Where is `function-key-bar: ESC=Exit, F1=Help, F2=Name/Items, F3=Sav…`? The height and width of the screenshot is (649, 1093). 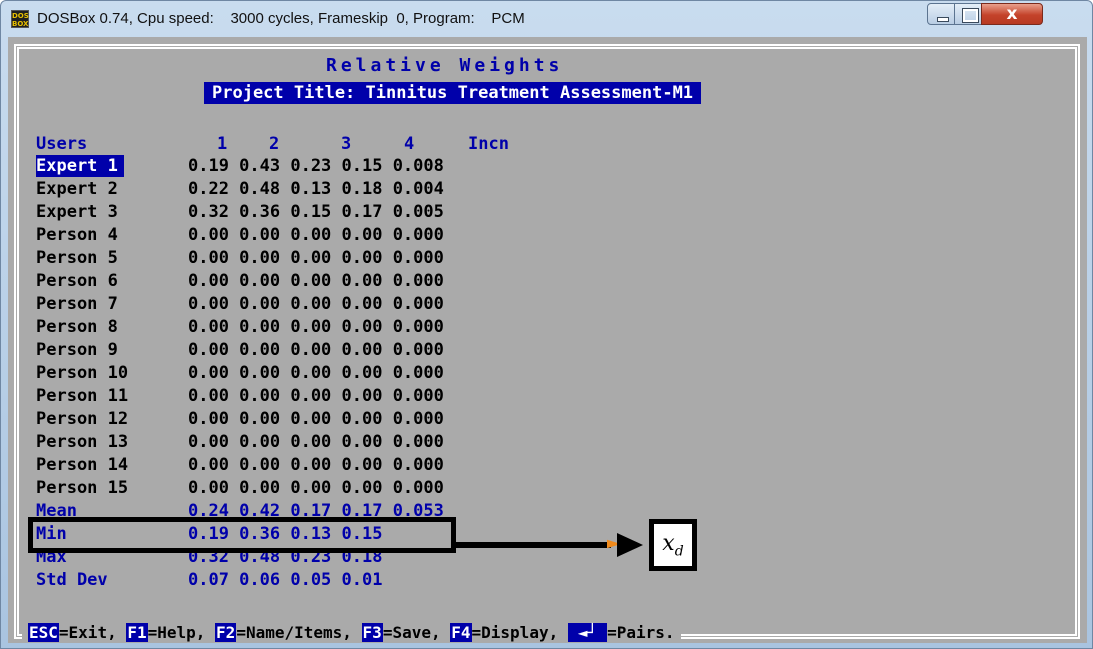 function-key-bar: ESC=Exit, F1=Help, F2=Name/Items, F3=Sav… is located at coordinates (351, 633).